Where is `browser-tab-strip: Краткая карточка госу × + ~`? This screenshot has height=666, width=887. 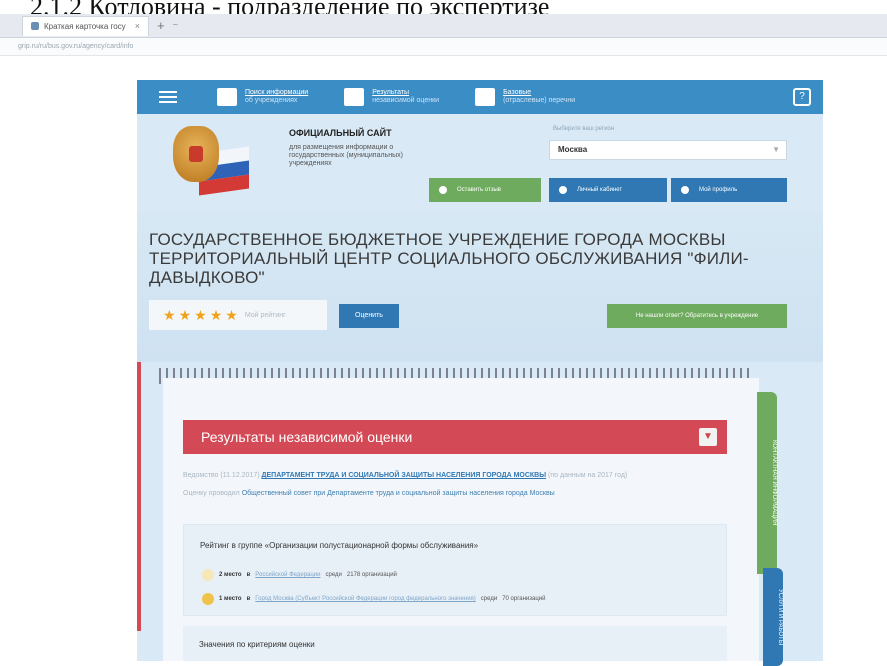 browser-tab-strip: Краткая карточка госу × + ~ is located at coordinates (443, 26).